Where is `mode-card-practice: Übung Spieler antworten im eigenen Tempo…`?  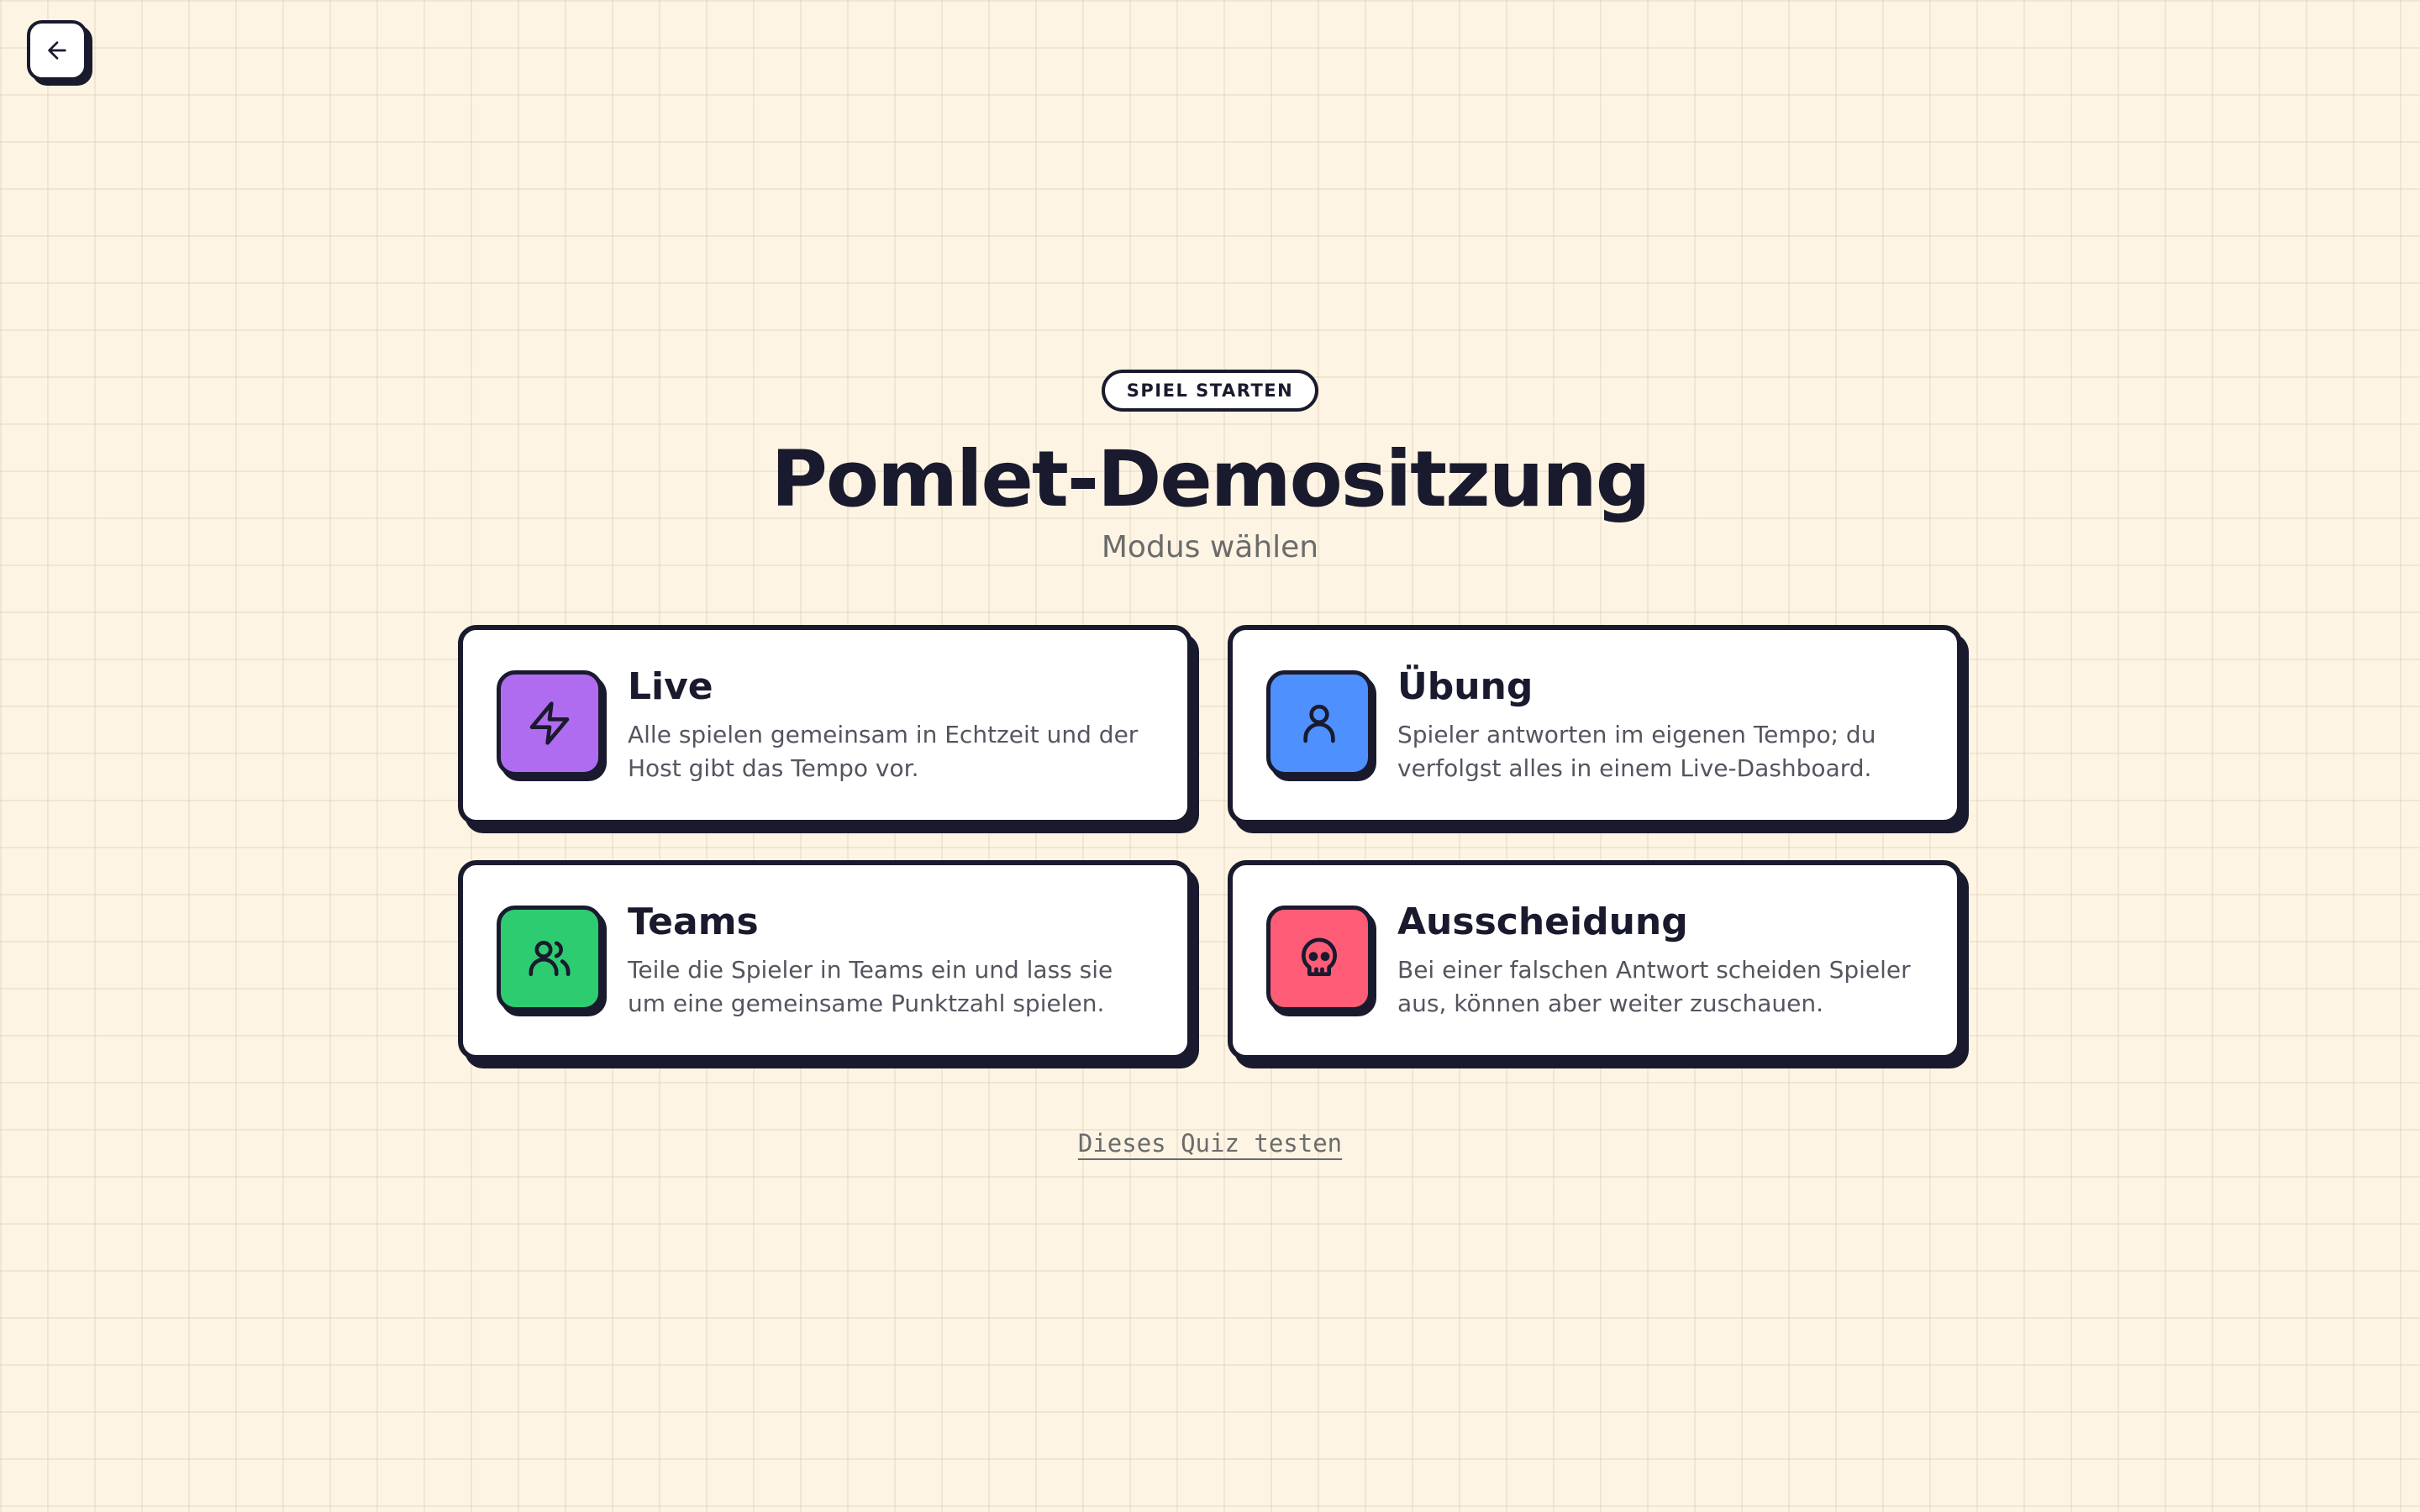
mode-card-practice: Übung Spieler antworten im eigenen Tempo… is located at coordinates (1595, 725).